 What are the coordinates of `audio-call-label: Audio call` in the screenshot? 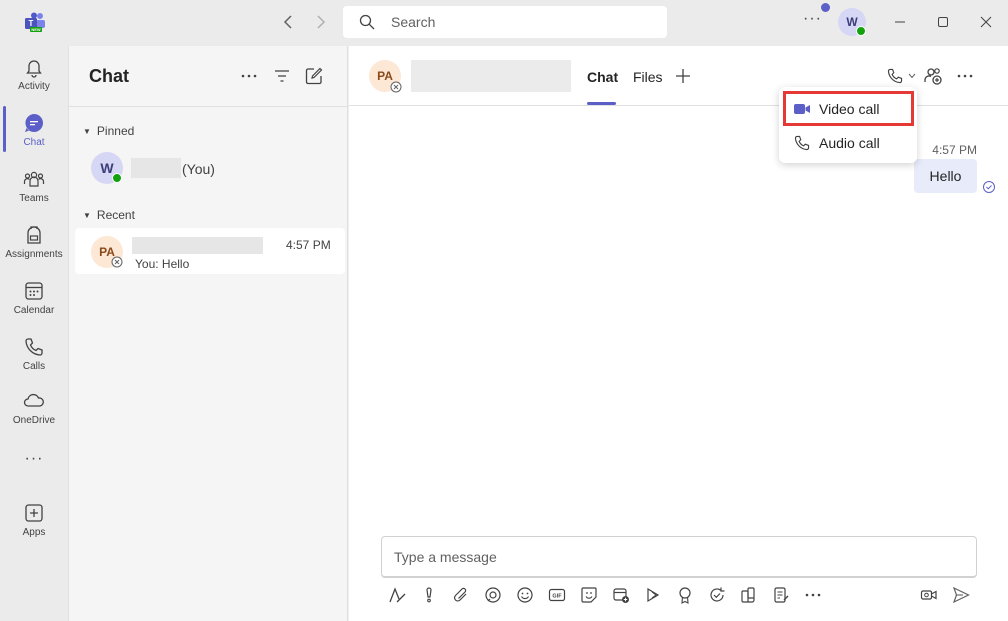 It's located at (849, 143).